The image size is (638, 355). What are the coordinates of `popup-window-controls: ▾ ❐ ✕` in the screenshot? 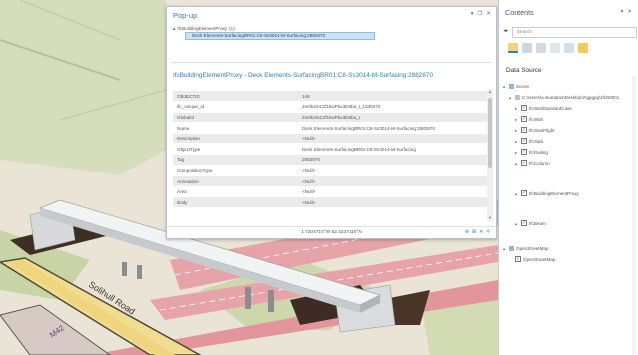 It's located at (481, 15).